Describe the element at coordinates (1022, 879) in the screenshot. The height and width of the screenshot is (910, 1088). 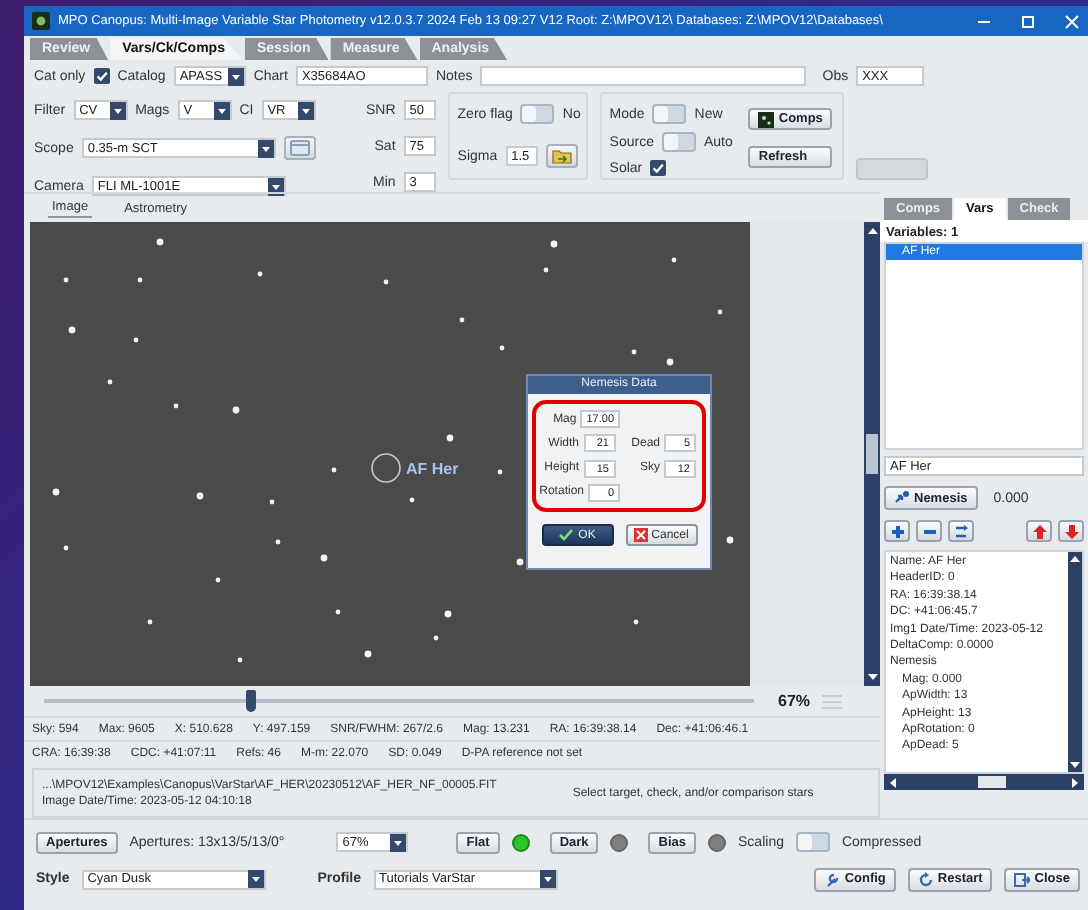
I see `exit-icon` at that location.